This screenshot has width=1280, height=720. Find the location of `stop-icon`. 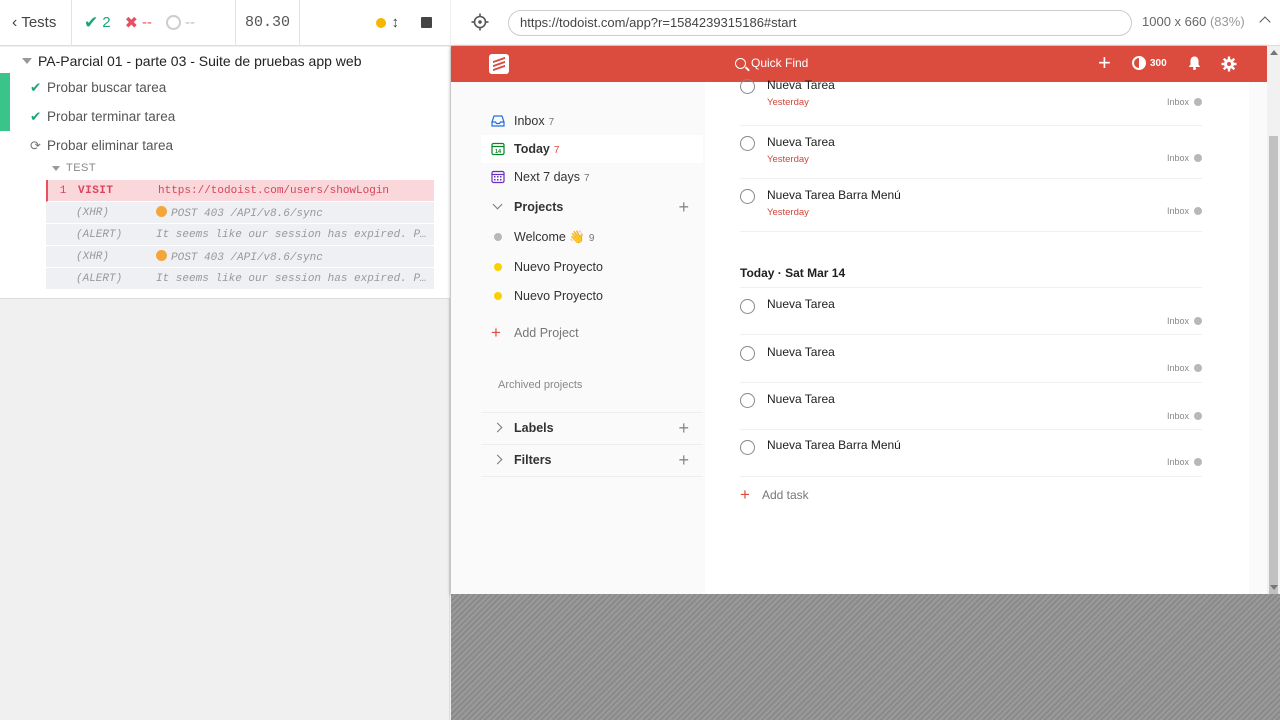

stop-icon is located at coordinates (426, 22).